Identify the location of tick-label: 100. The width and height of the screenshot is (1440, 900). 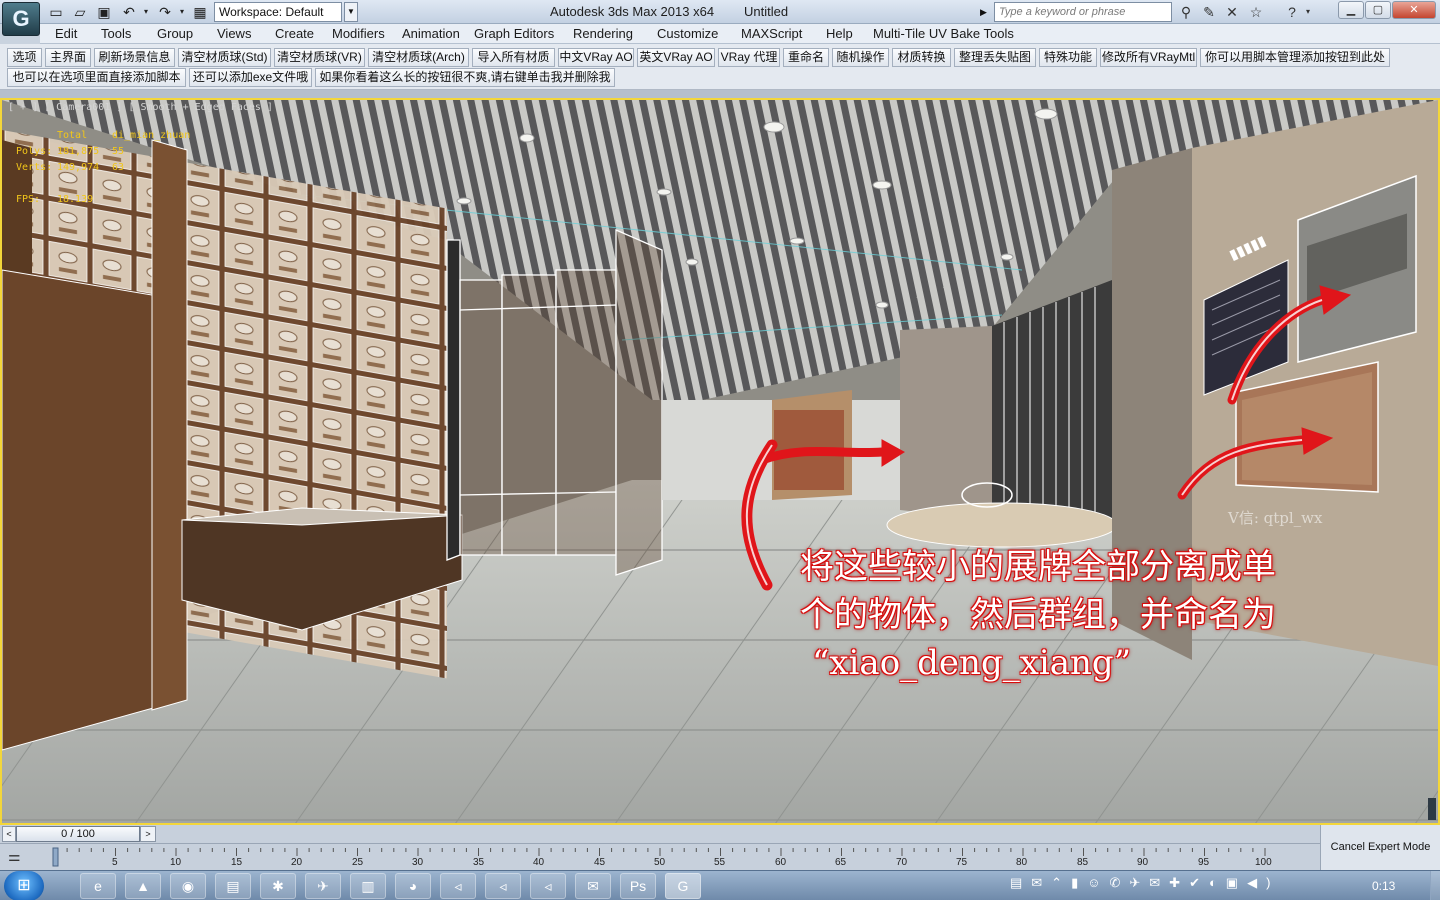
(1263, 862).